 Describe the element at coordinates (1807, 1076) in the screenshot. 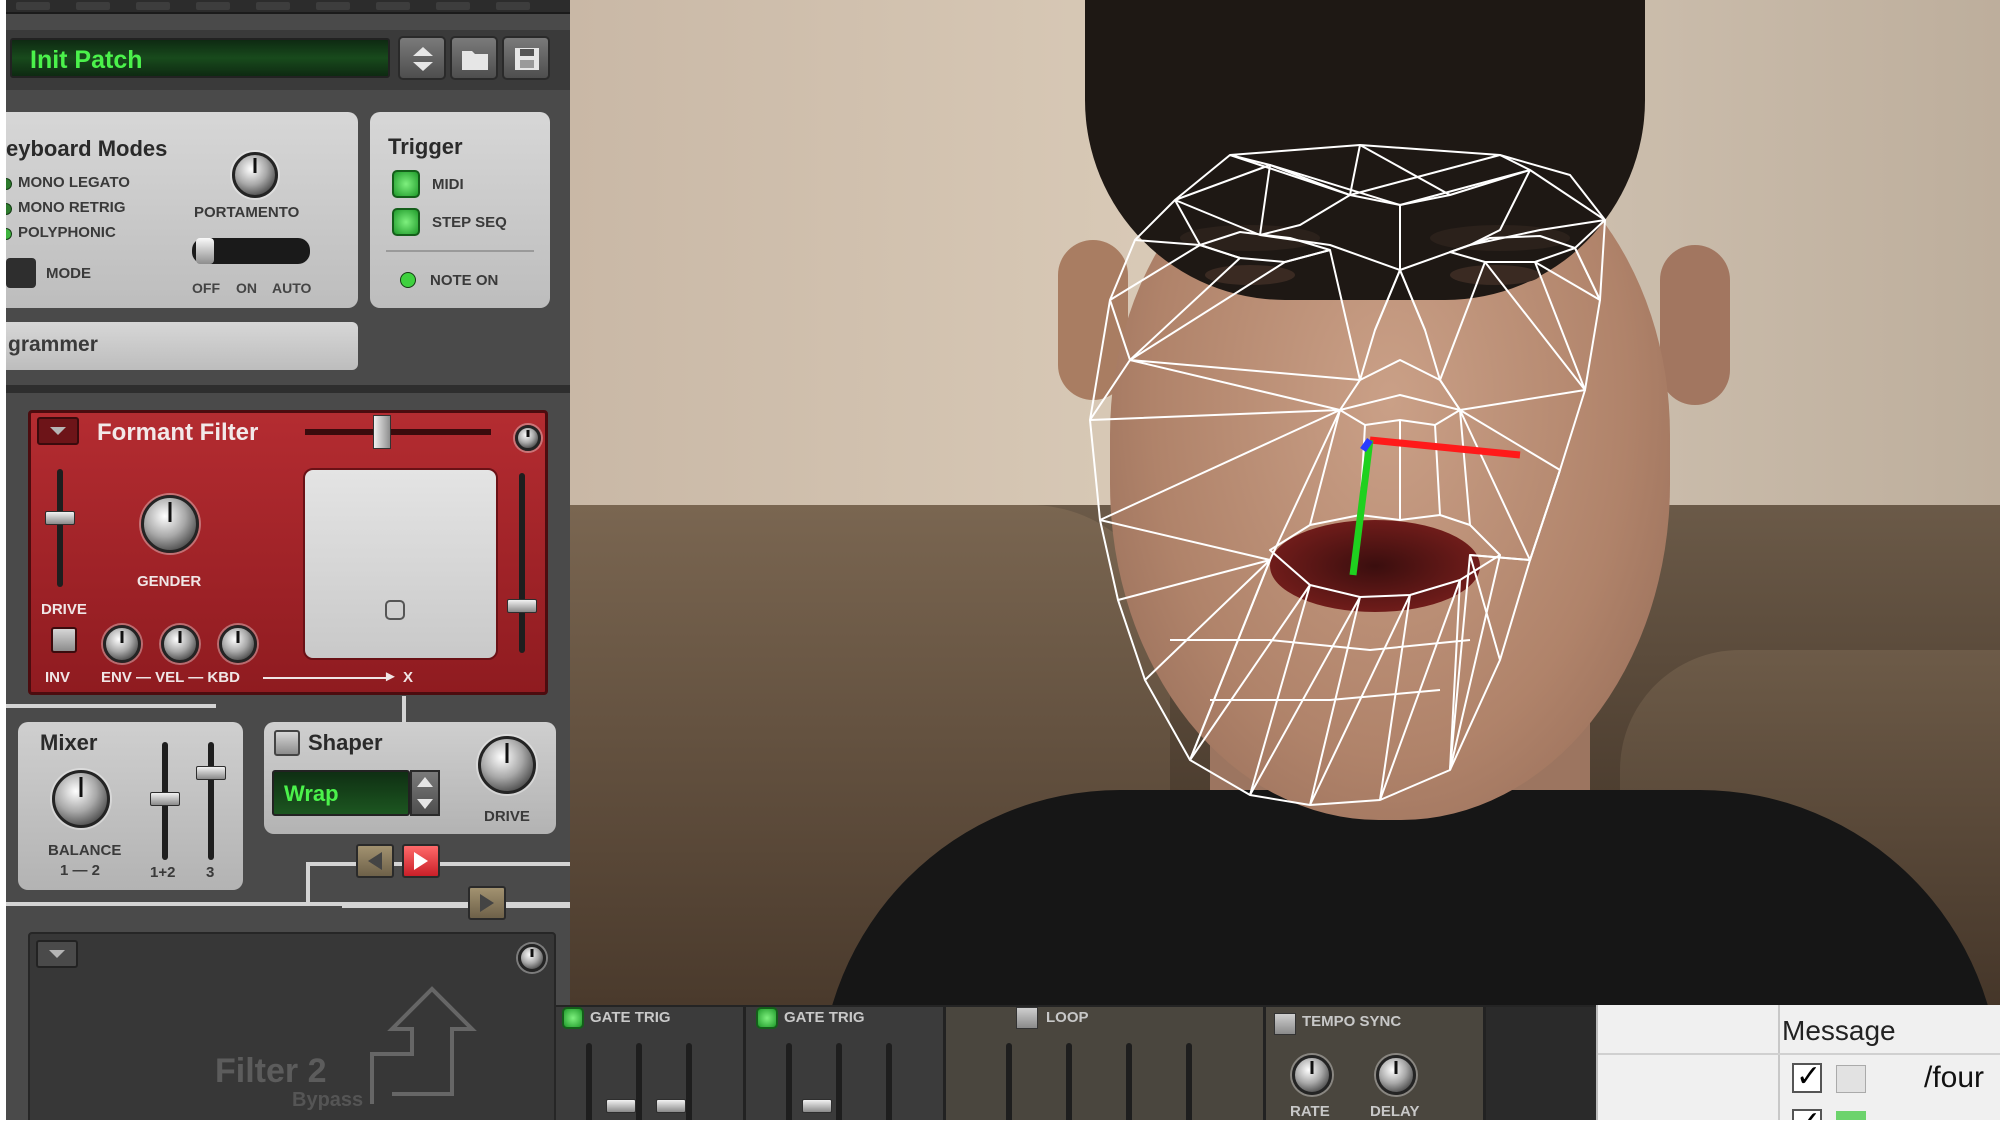

I see `row-enabled-checkbox` at that location.